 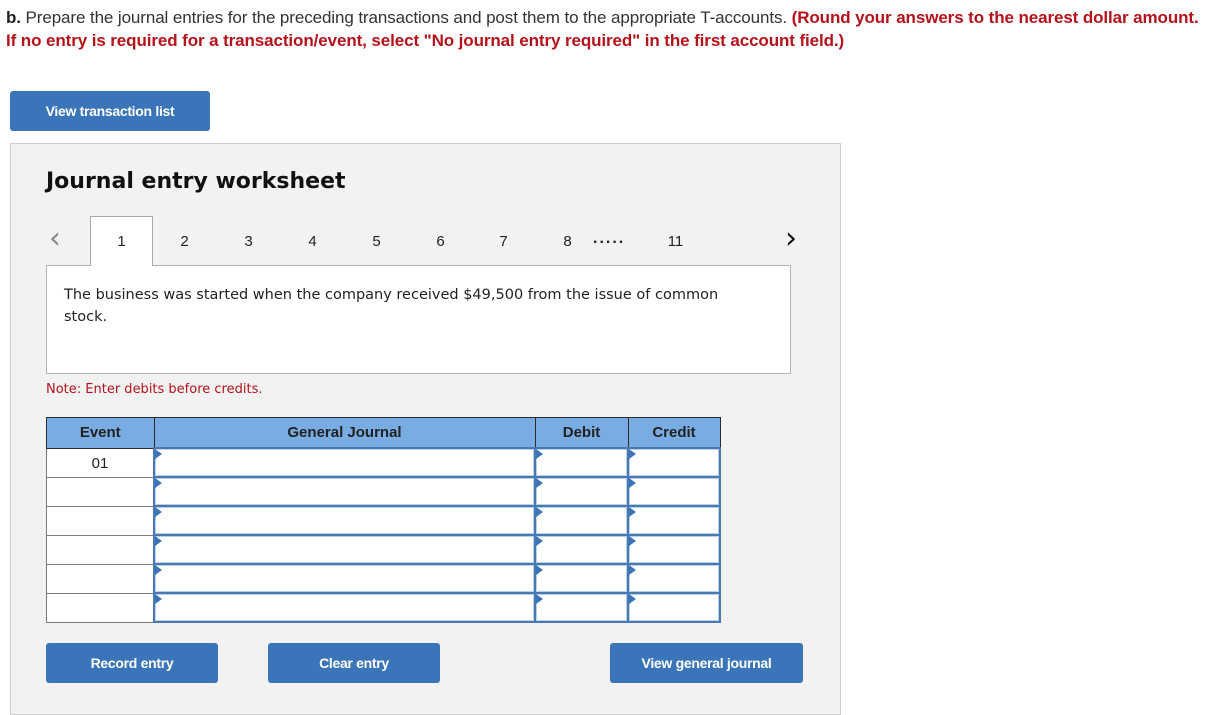 What do you see at coordinates (581, 433) in the screenshot?
I see `header-debit: Debit` at bounding box center [581, 433].